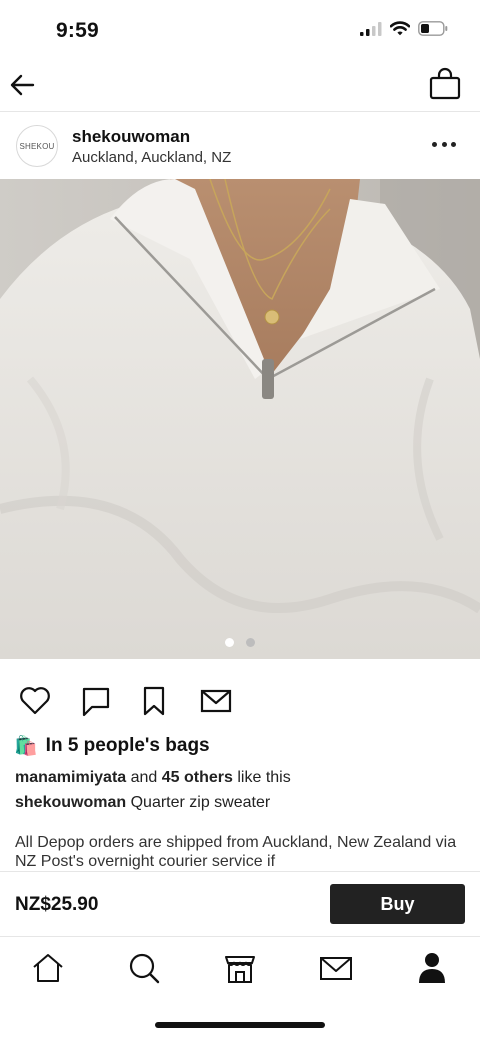 This screenshot has height=1039, width=480. I want to click on action-row, so click(240, 702).